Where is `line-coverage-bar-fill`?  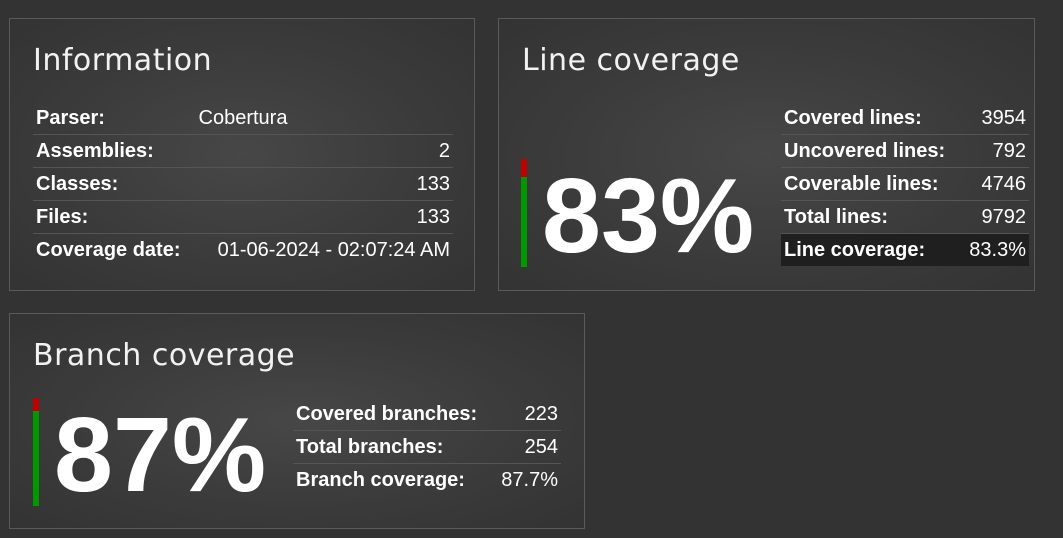 line-coverage-bar-fill is located at coordinates (524, 222).